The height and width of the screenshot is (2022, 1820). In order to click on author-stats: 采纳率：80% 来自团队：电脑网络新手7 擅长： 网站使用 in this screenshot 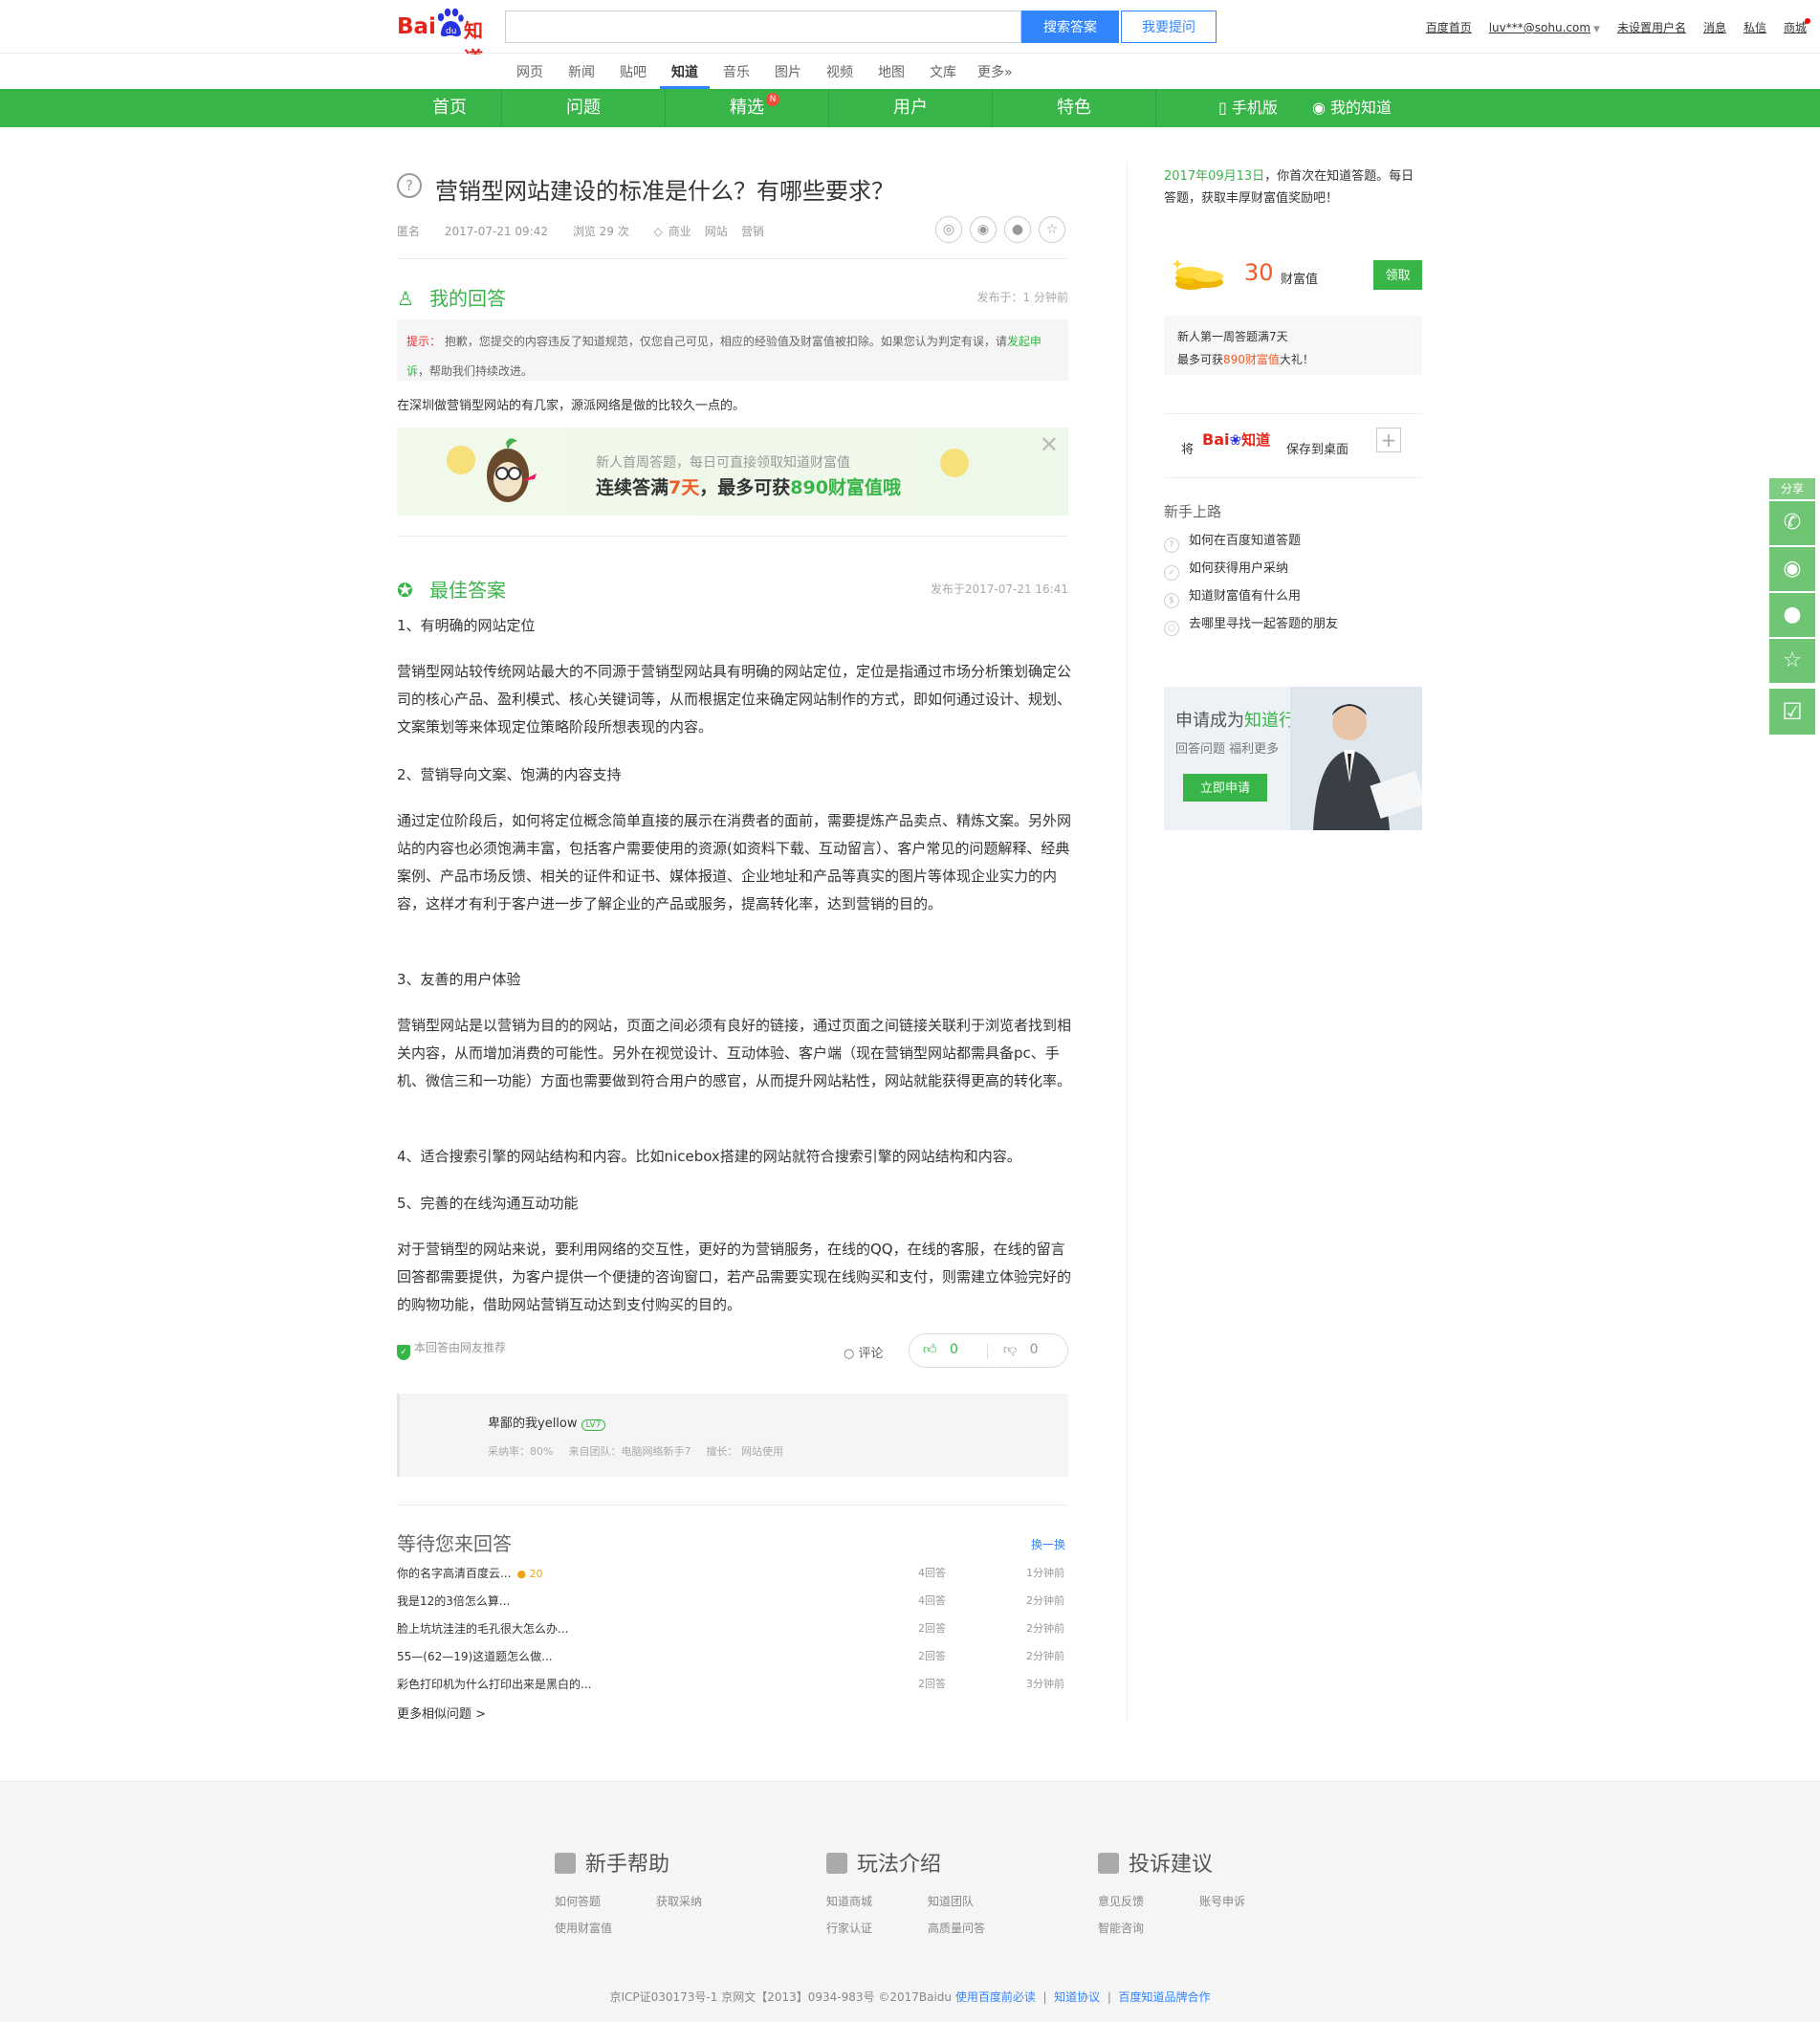, I will do `click(644, 1451)`.